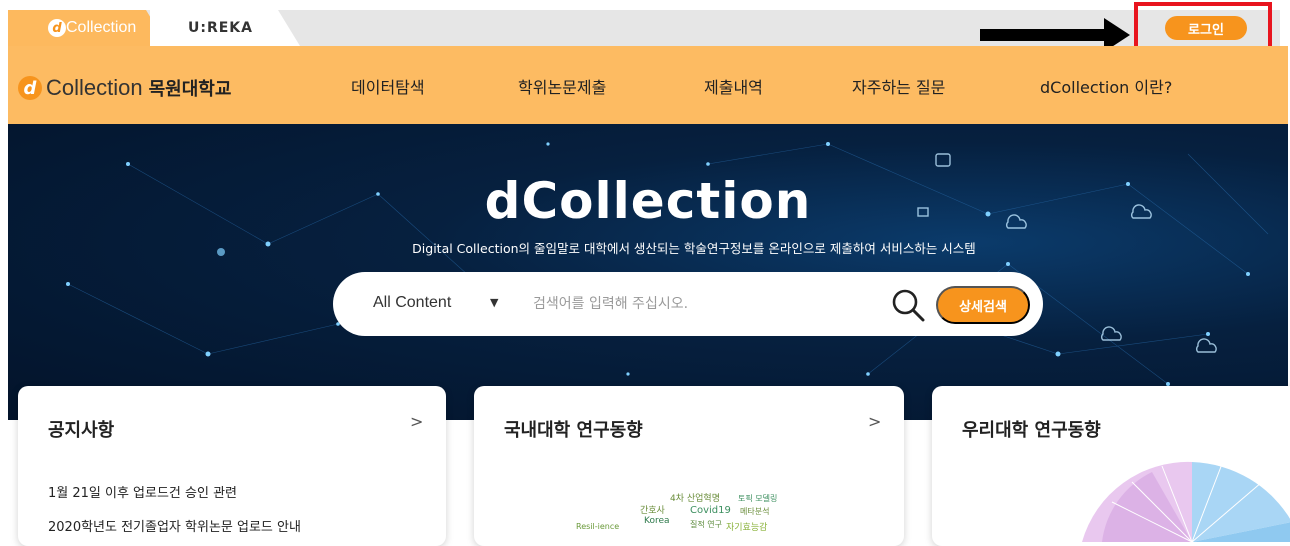 This screenshot has height=546, width=1290. What do you see at coordinates (190, 89) in the screenshot?
I see `brand-university: 목원대학교` at bounding box center [190, 89].